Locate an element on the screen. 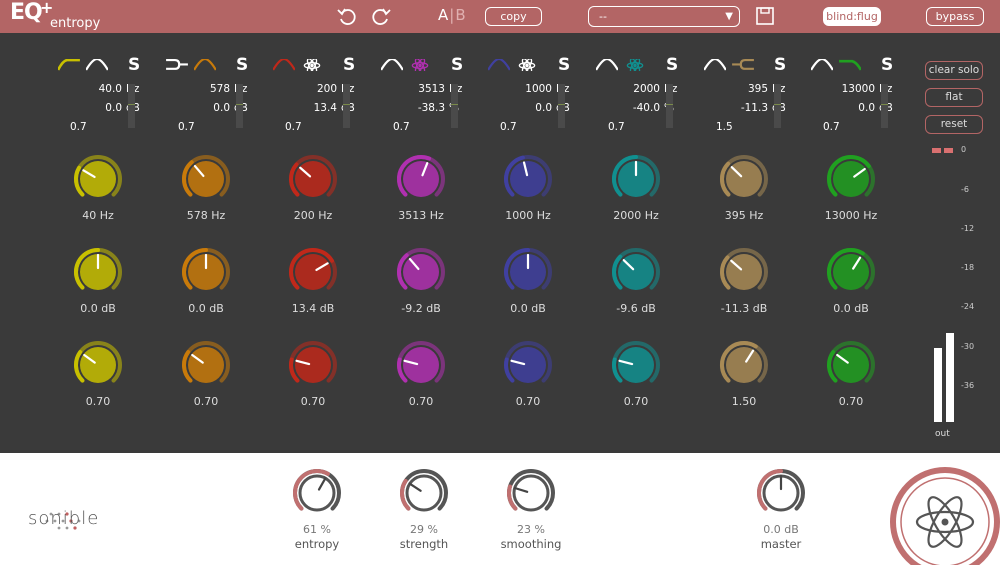  blind-flug-button: blind:flug is located at coordinates (852, 16).